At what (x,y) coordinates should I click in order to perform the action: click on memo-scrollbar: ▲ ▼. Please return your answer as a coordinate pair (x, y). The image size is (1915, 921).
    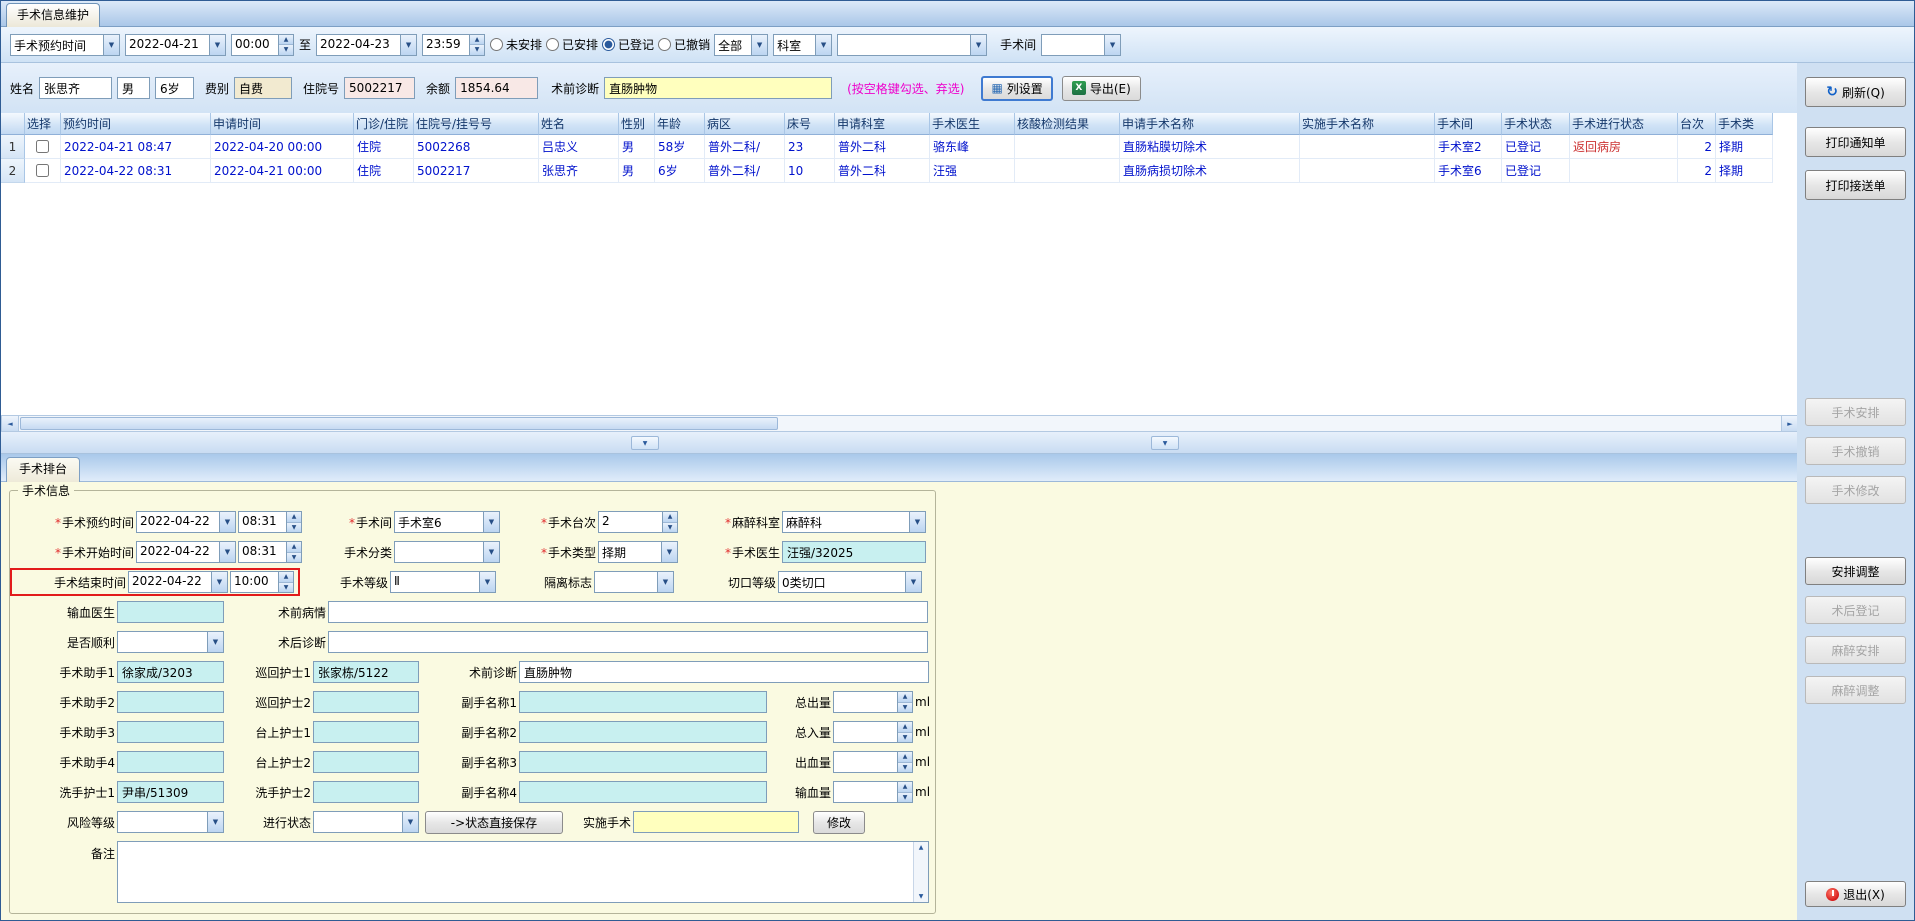
    Looking at the image, I should click on (920, 872).